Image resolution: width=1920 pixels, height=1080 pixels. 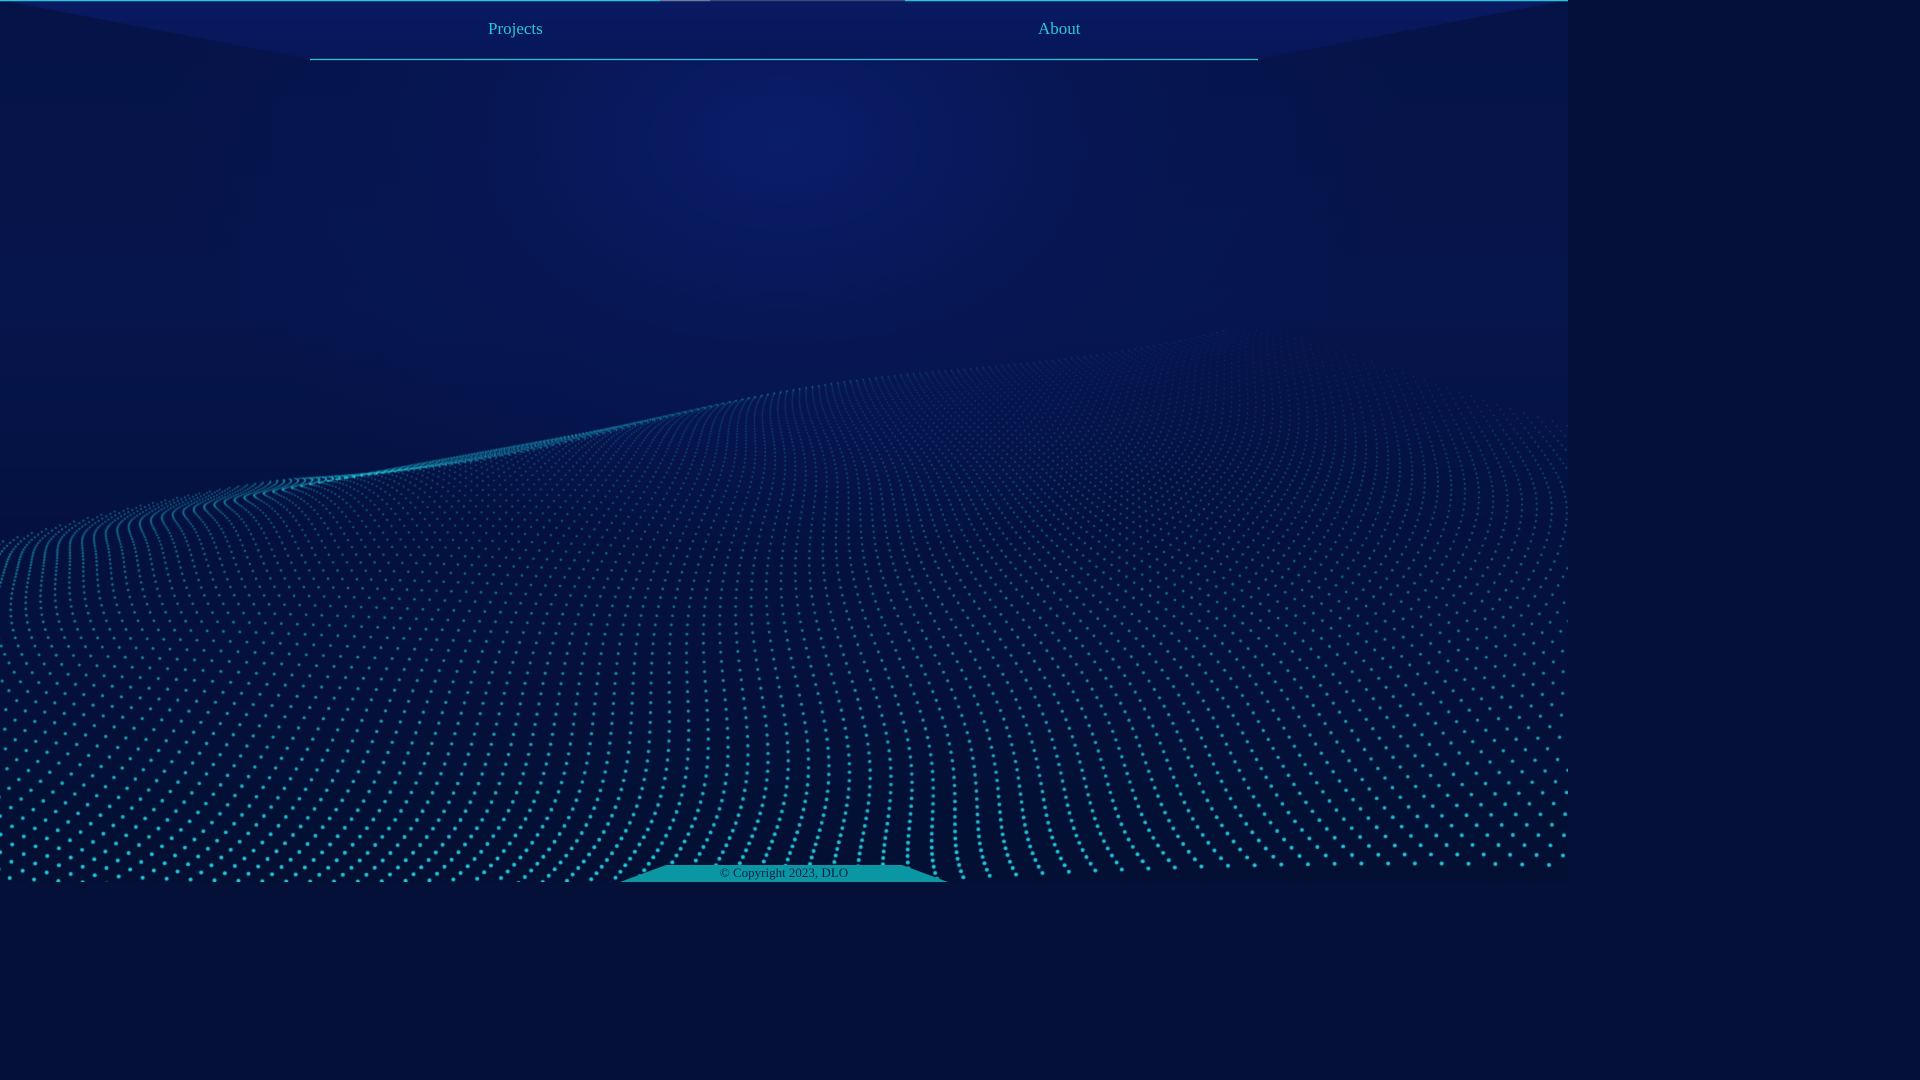 What do you see at coordinates (515, 29) in the screenshot?
I see `nav-link-projects: Projects` at bounding box center [515, 29].